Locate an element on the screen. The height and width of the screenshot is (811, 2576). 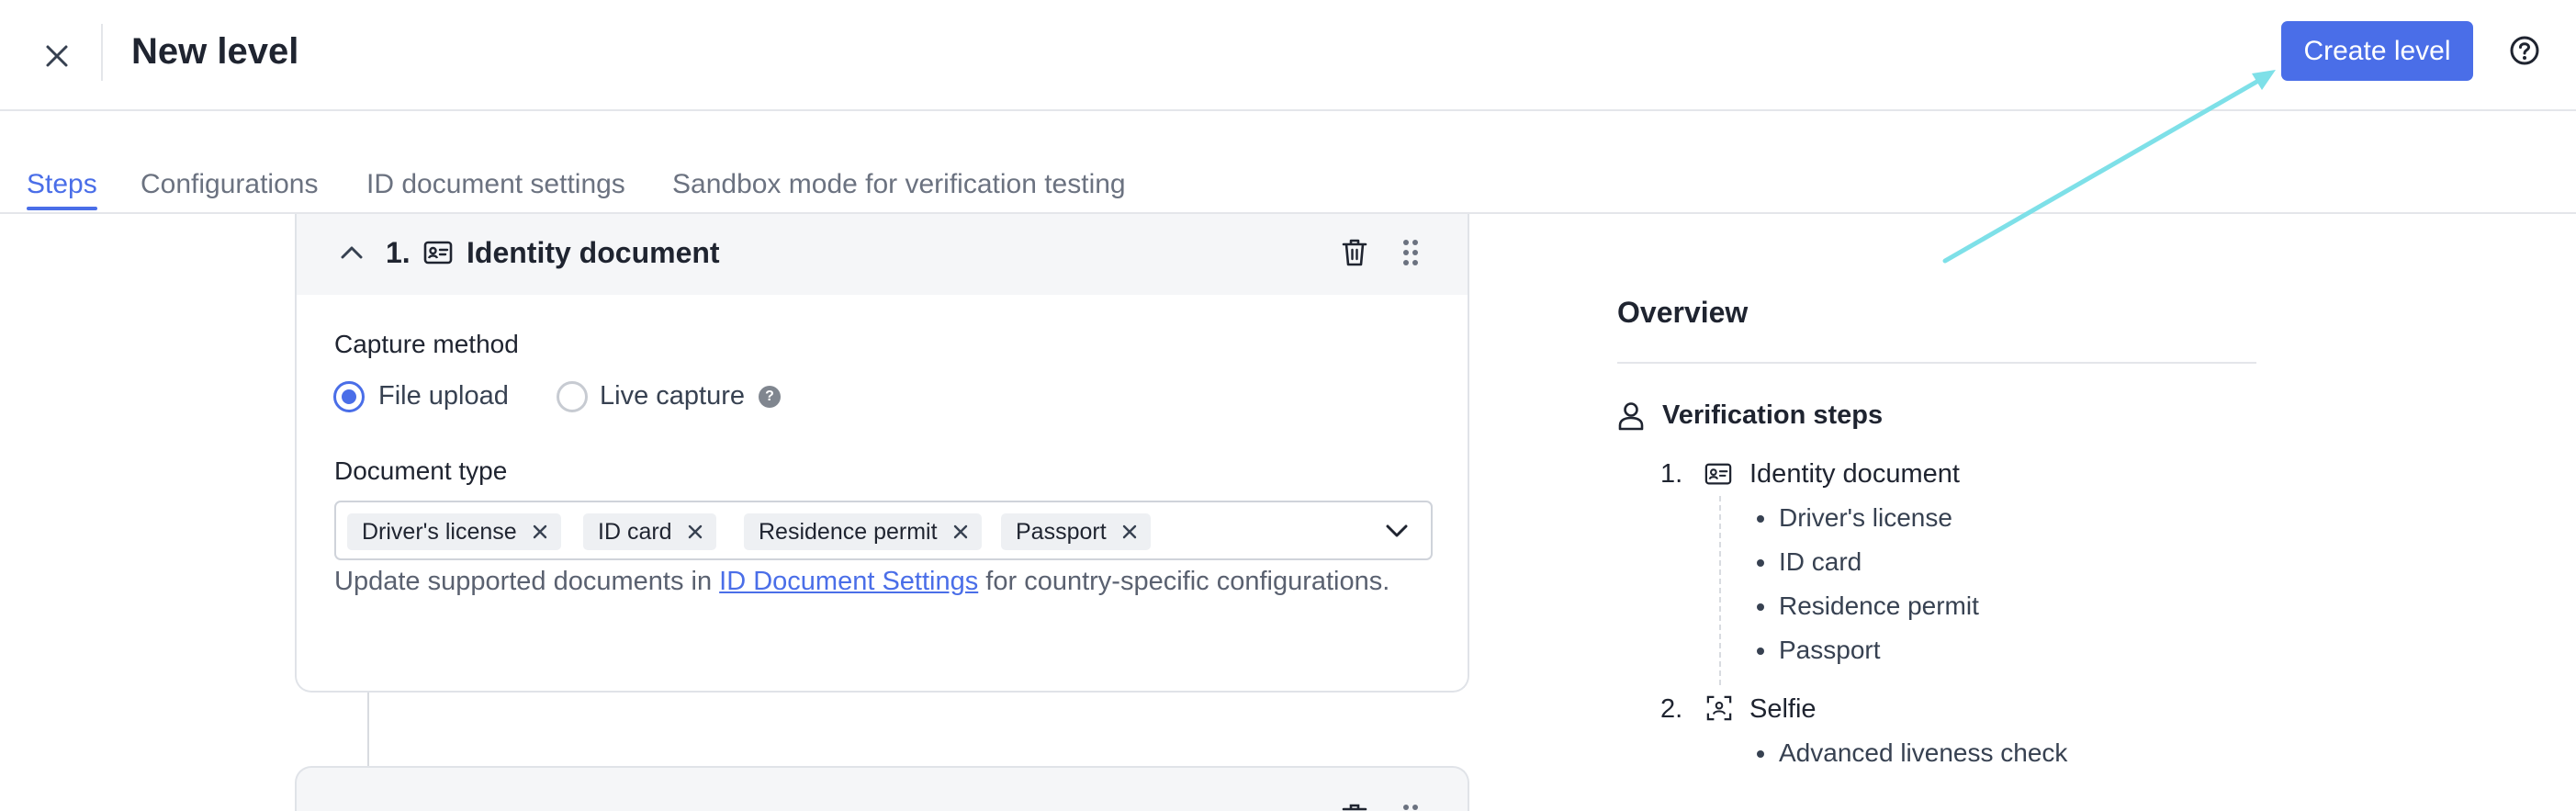
chip-passport: Passport is located at coordinates (1076, 532).